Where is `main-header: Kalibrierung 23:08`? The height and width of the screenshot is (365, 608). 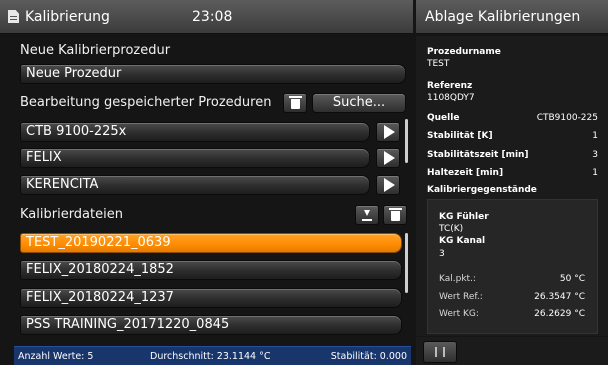 main-header: Kalibrierung 23:08 is located at coordinates (206, 17).